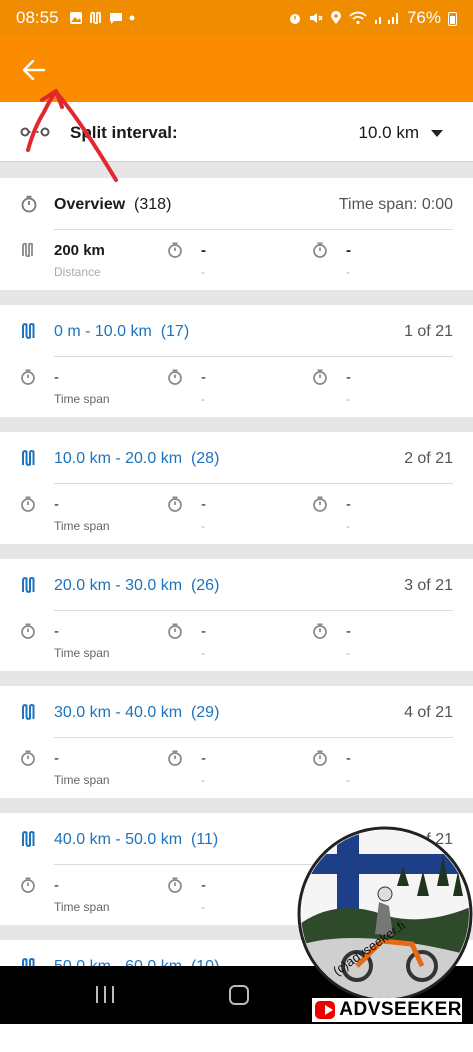  I want to click on message-icon, so click(115, 18).